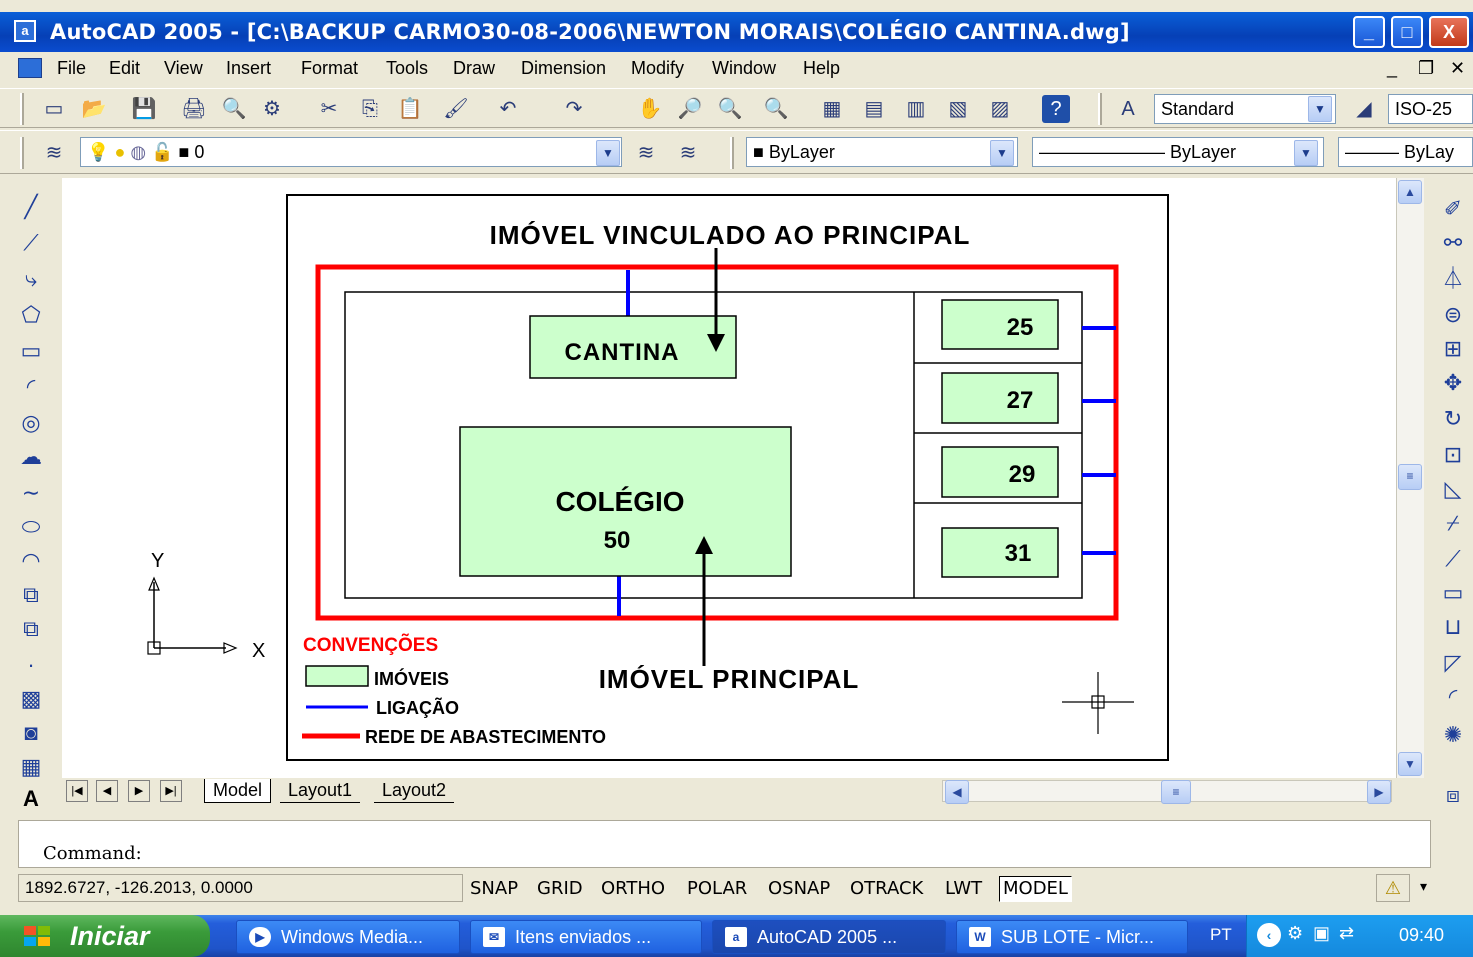 This screenshot has height=957, width=1473. What do you see at coordinates (1423, 886) in the screenshot?
I see `status-menu-icon: ▾` at bounding box center [1423, 886].